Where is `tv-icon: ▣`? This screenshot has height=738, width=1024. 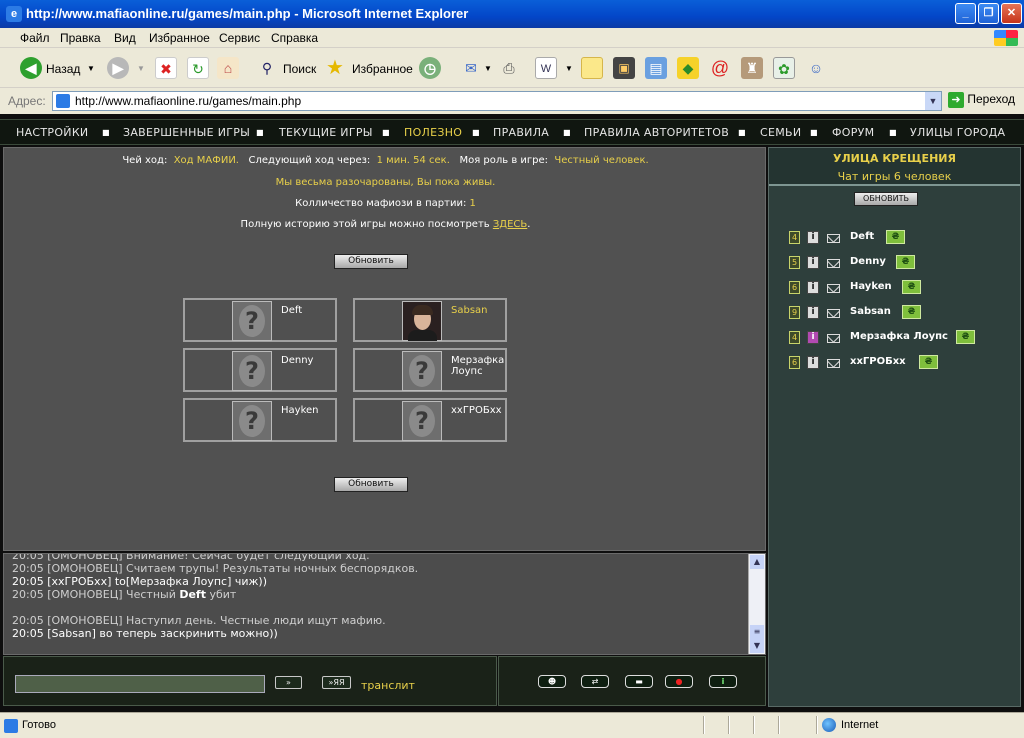
tv-icon: ▣ is located at coordinates (624, 68).